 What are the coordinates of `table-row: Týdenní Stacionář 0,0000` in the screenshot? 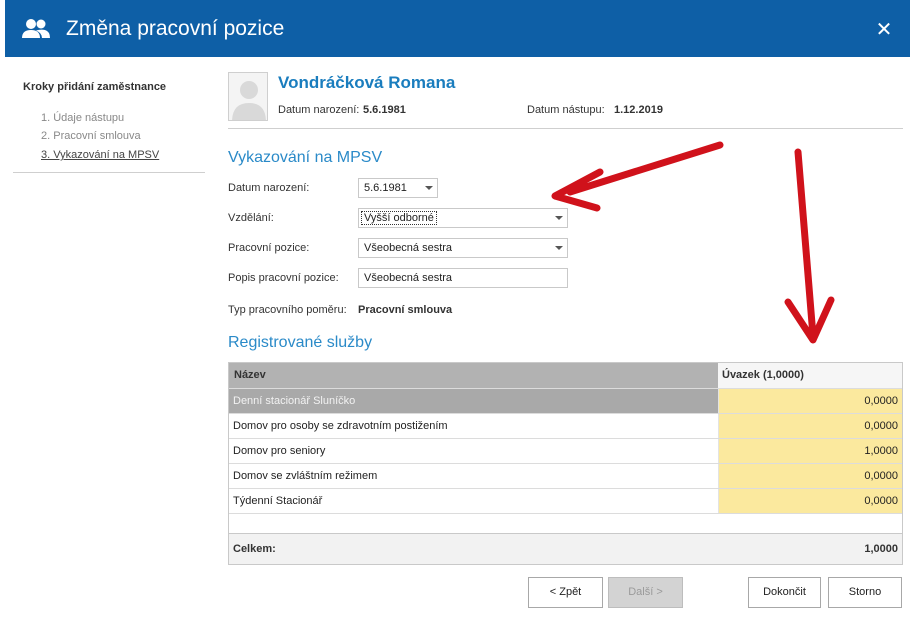 It's located at (565, 500).